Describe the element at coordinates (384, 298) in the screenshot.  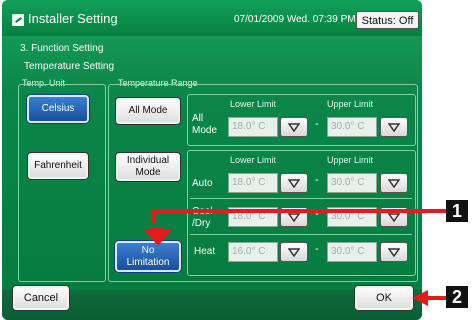
I see `ok-button: OK` at that location.